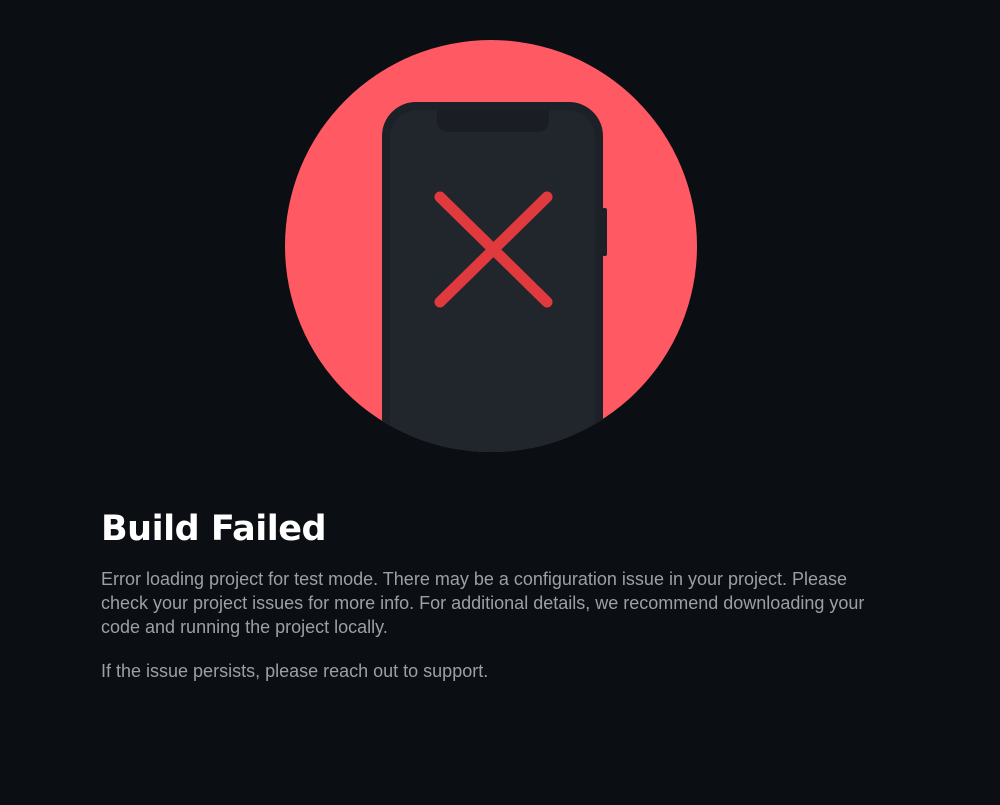  Describe the element at coordinates (492, 281) in the screenshot. I see `phone-screen` at that location.